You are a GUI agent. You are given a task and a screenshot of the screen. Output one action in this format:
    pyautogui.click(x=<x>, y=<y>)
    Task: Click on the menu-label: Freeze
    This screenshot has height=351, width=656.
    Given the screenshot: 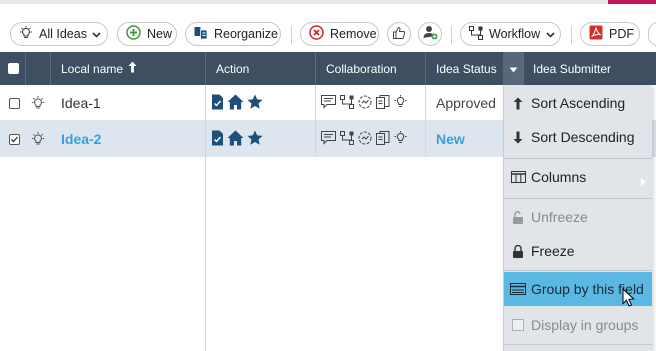 What is the action you would take?
    pyautogui.click(x=553, y=251)
    